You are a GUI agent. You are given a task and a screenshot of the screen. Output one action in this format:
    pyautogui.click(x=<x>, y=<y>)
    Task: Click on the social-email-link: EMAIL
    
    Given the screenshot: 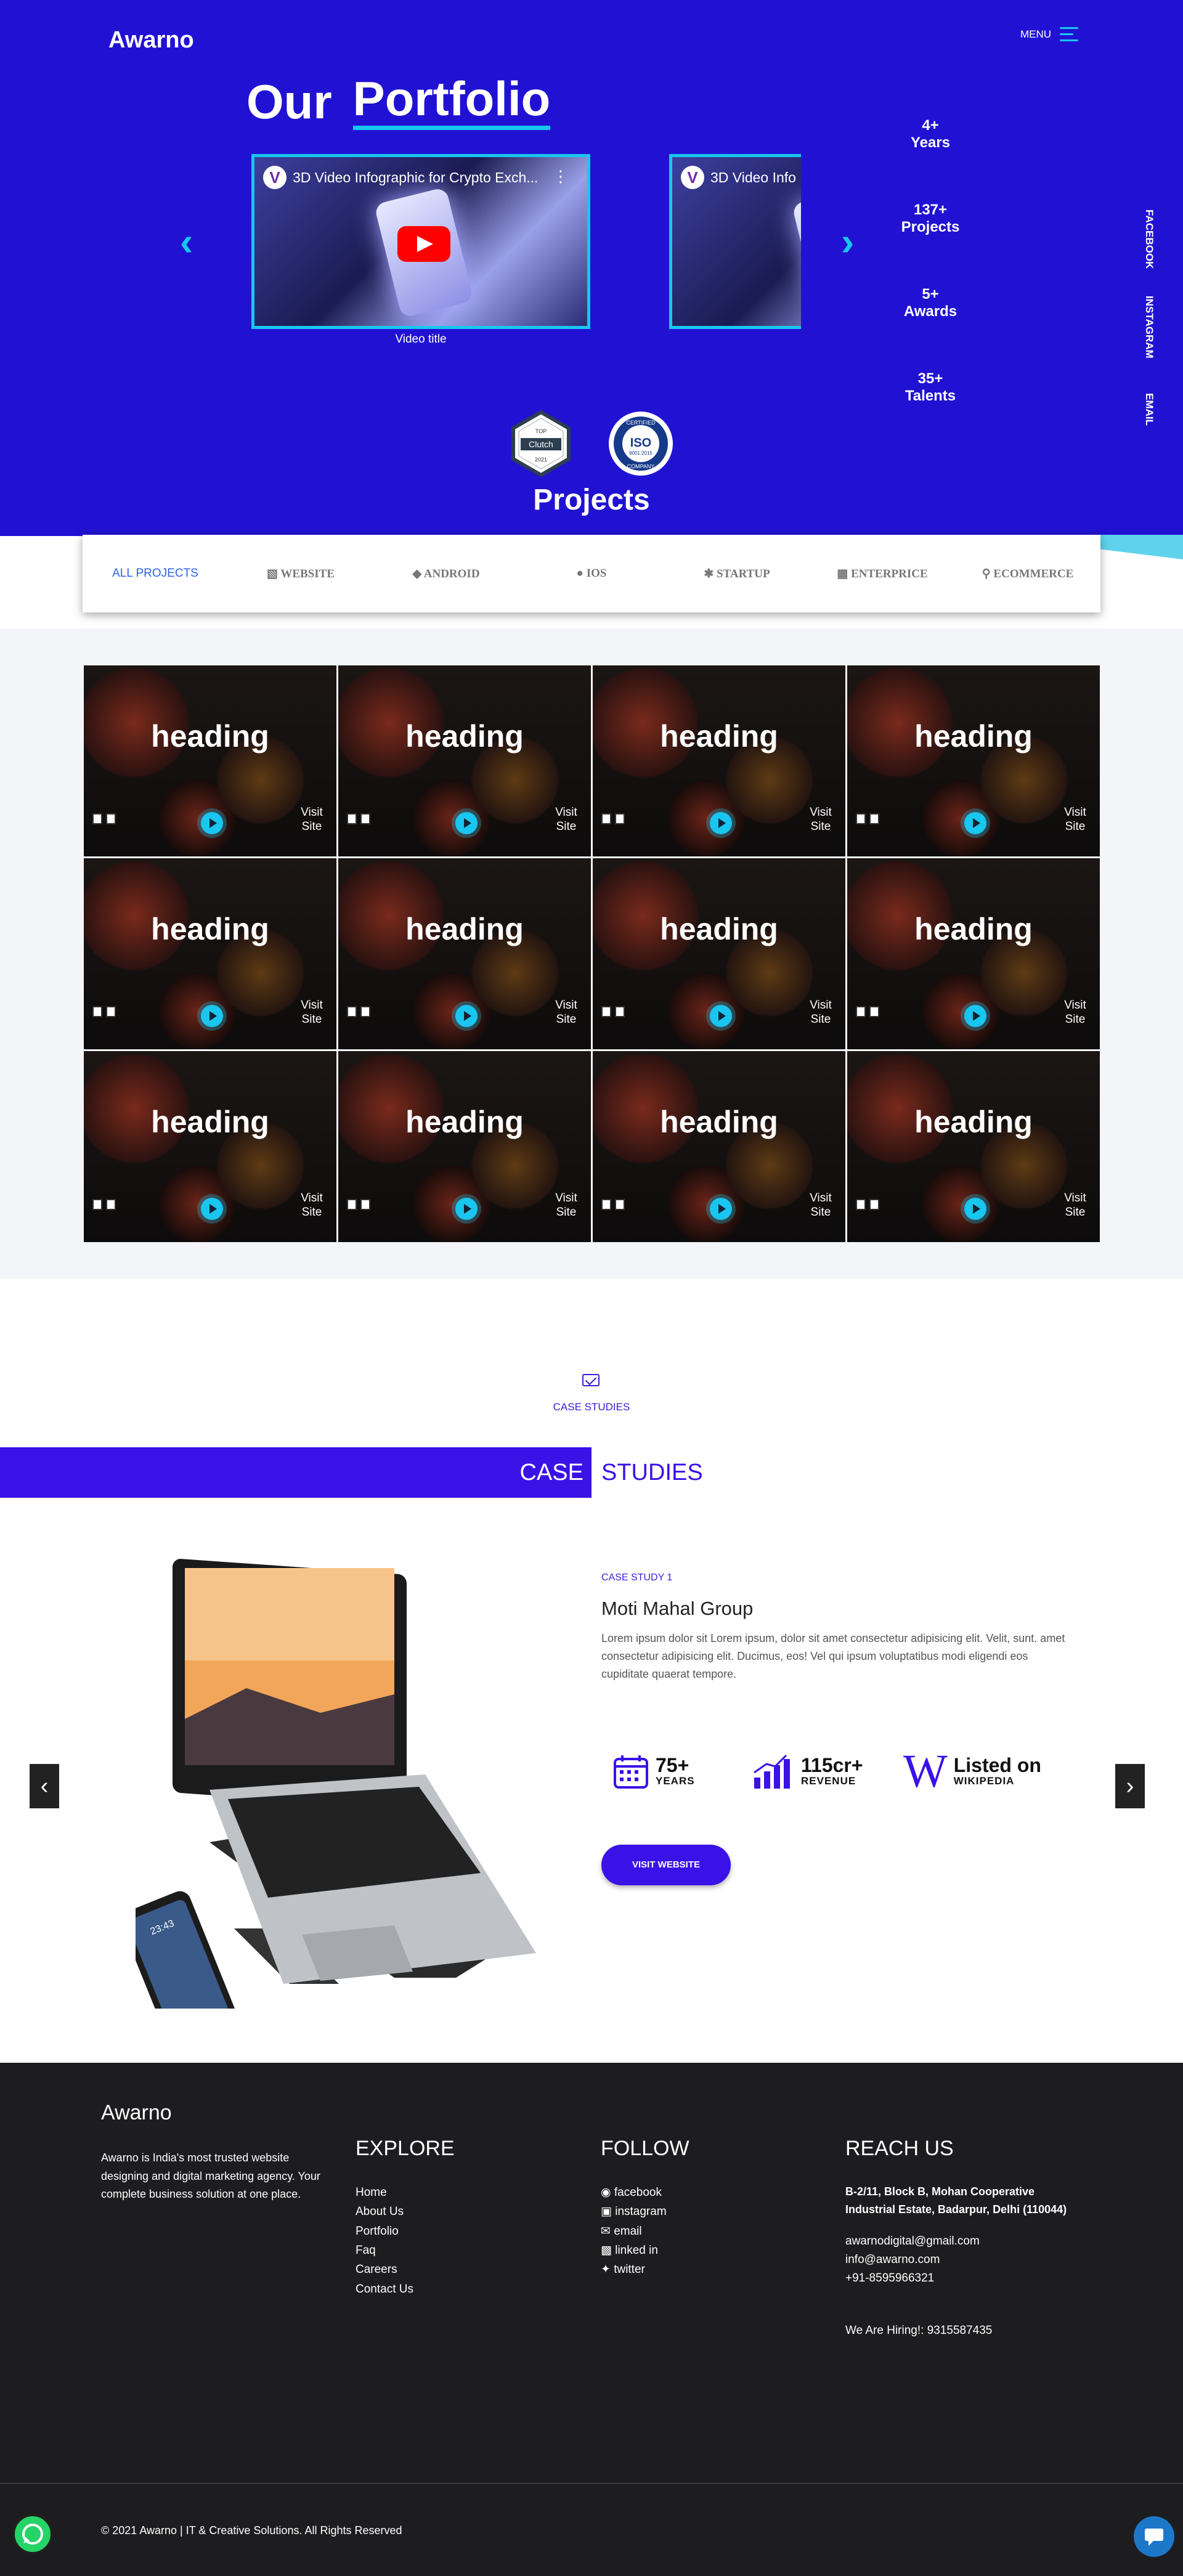 What is the action you would take?
    pyautogui.click(x=1149, y=409)
    